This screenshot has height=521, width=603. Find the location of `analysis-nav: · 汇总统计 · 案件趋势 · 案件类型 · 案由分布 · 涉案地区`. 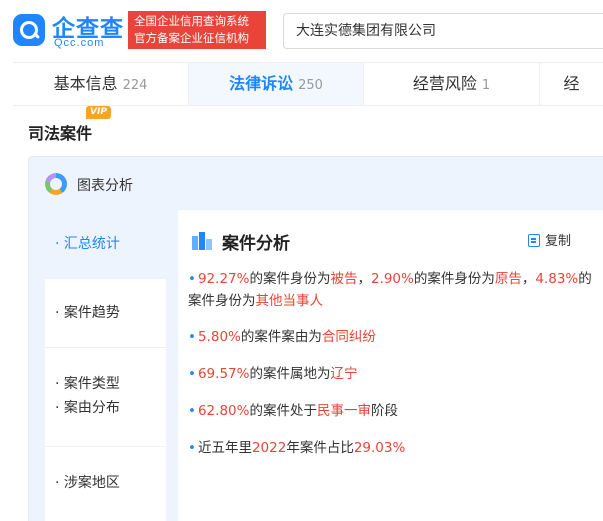

analysis-nav: · 汇总统计 · 案件趋势 · 案件类型 · 案由分布 · 涉案地区 is located at coordinates (105, 365).